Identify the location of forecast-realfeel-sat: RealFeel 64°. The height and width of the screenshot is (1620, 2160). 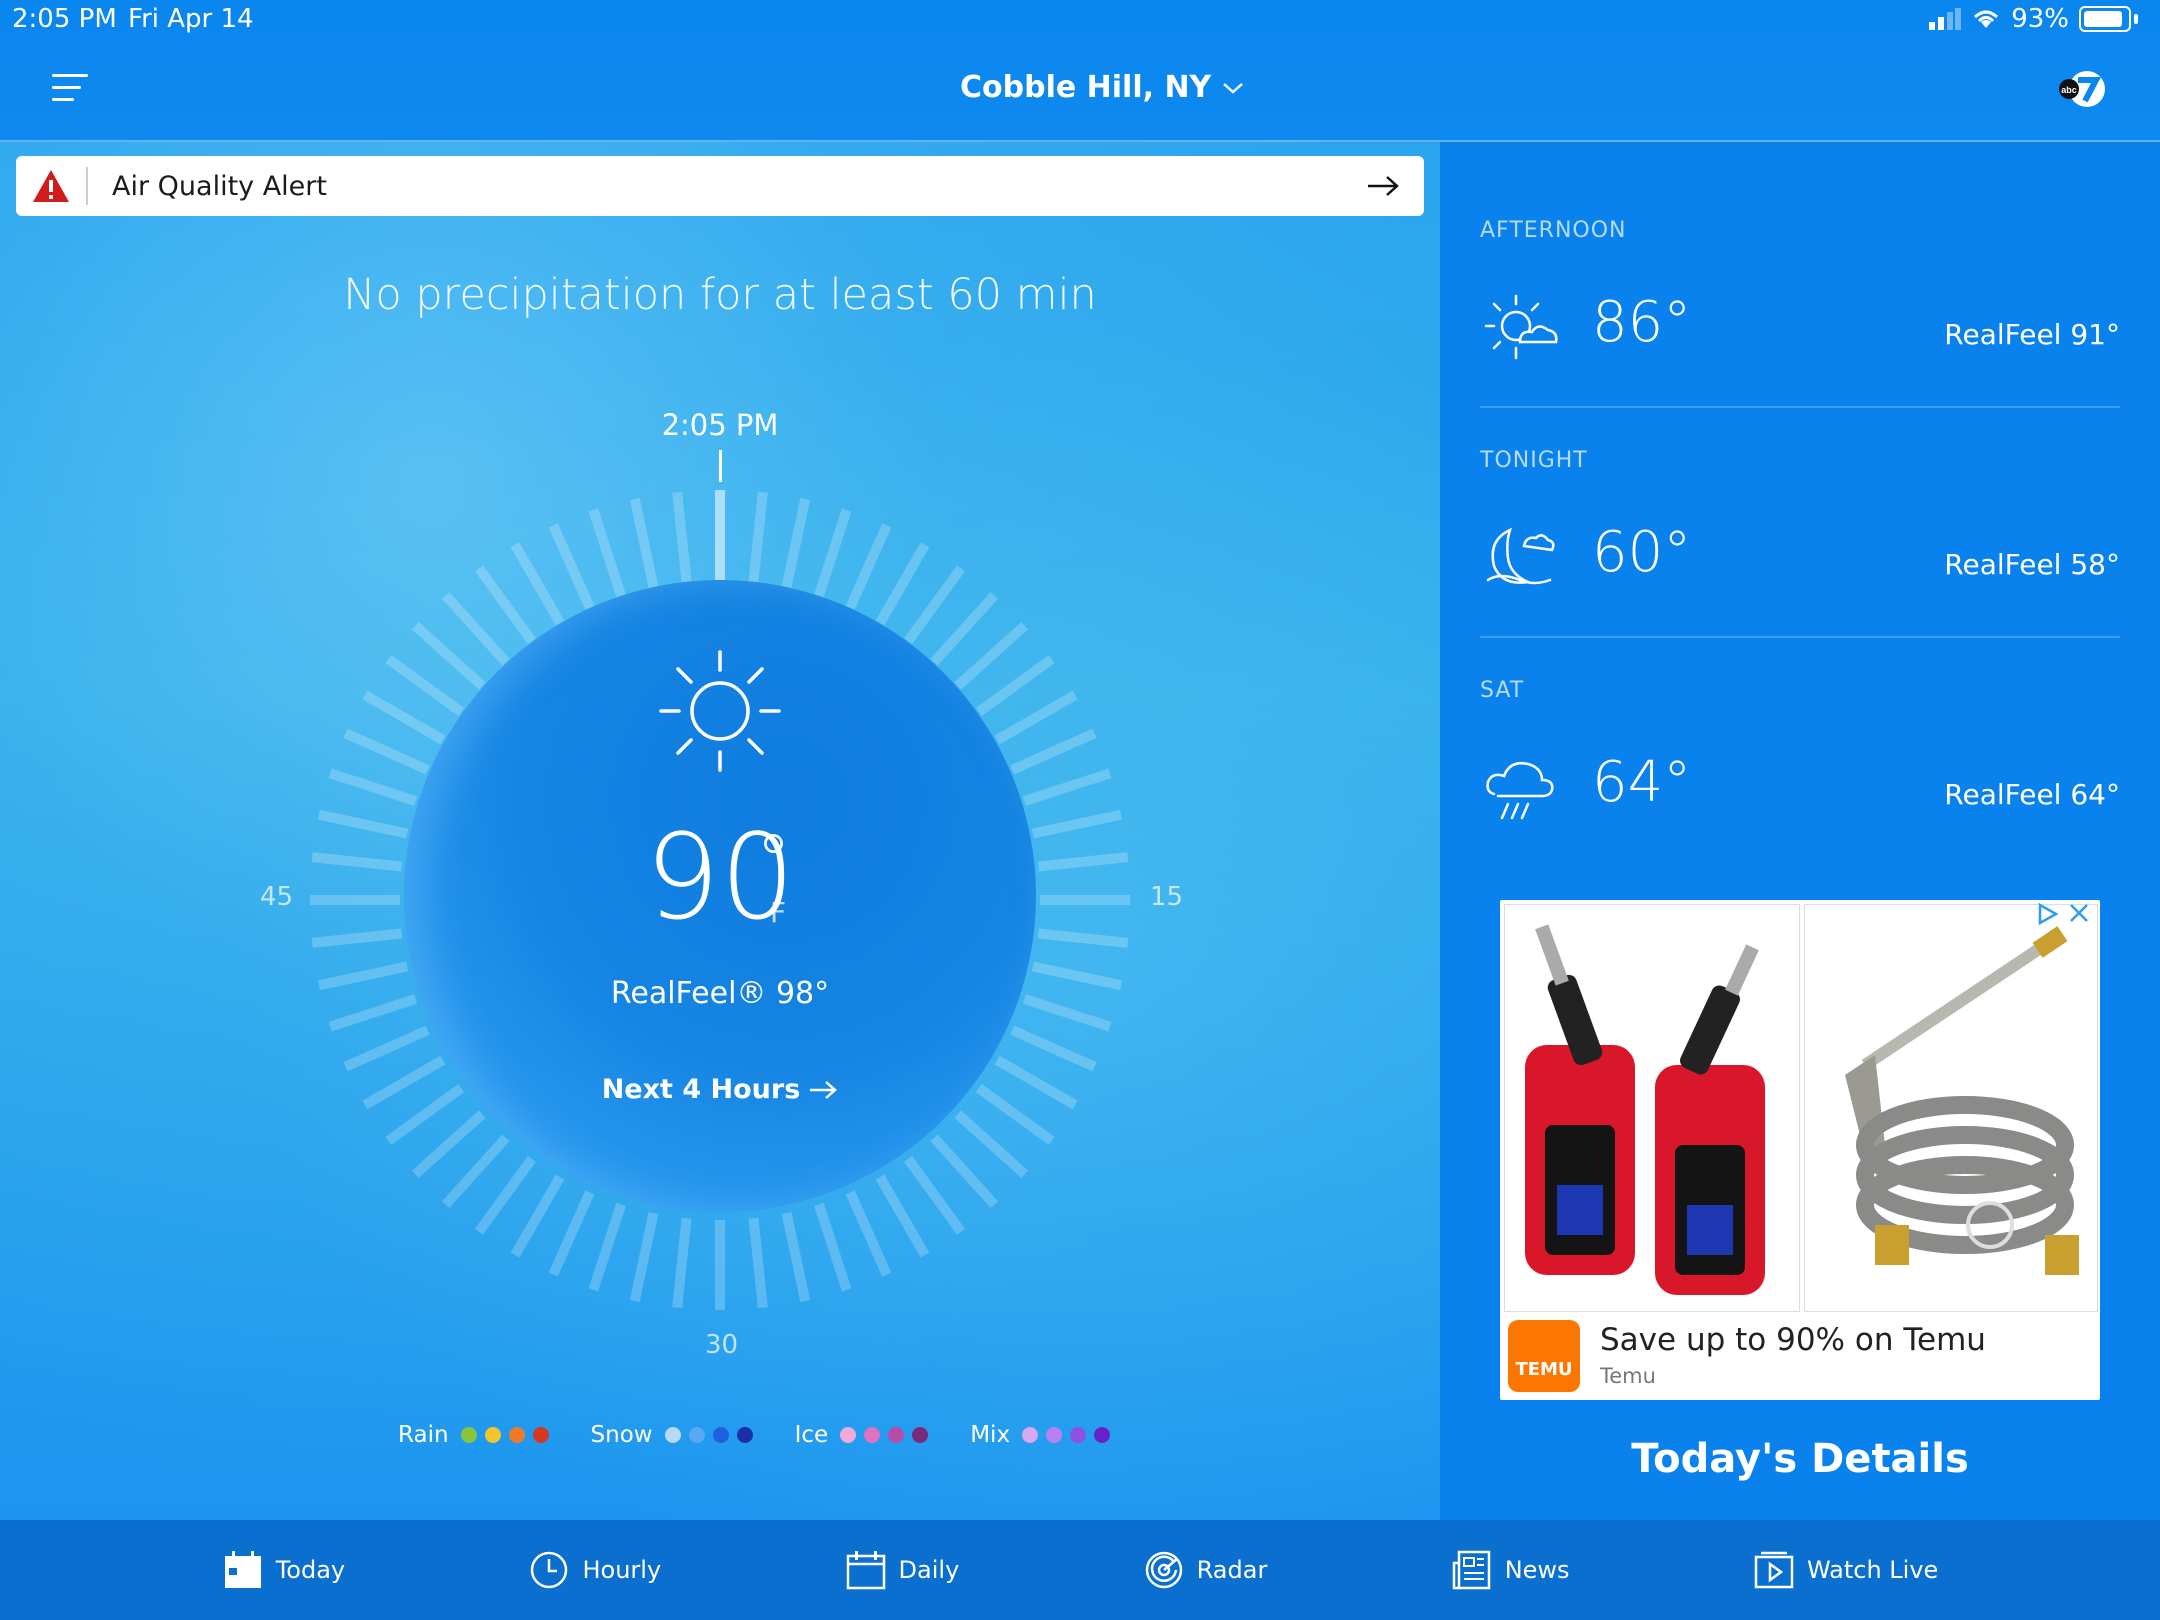
(2032, 794).